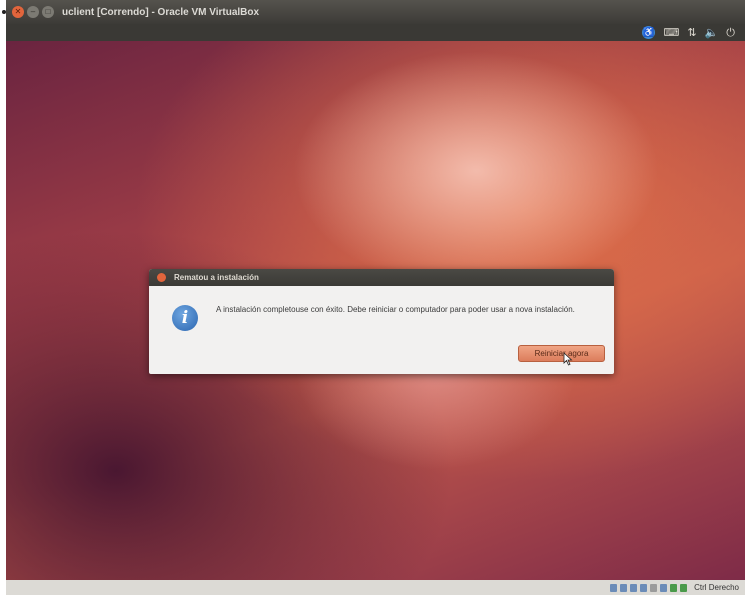 The width and height of the screenshot is (745, 595). What do you see at coordinates (375, 587) in the screenshot?
I see `virtualbox-statusbar: Ctrl Derecho` at bounding box center [375, 587].